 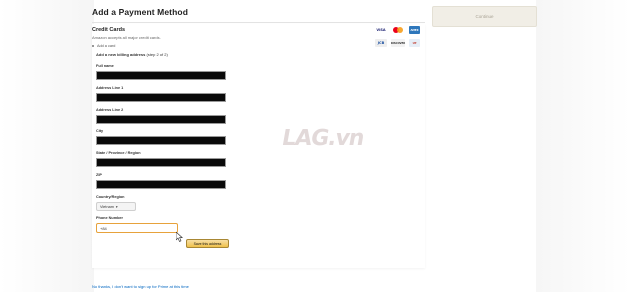 I want to click on country-select: Vietnam ▾, so click(x=116, y=206).